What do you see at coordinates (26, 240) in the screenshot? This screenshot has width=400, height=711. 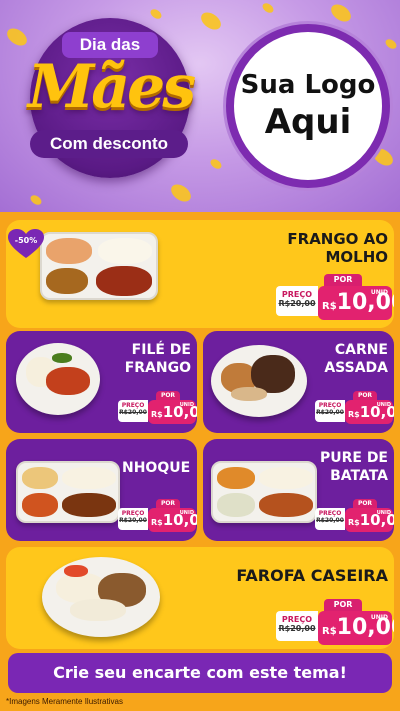 I see `discount-badge-text: -50%` at bounding box center [26, 240].